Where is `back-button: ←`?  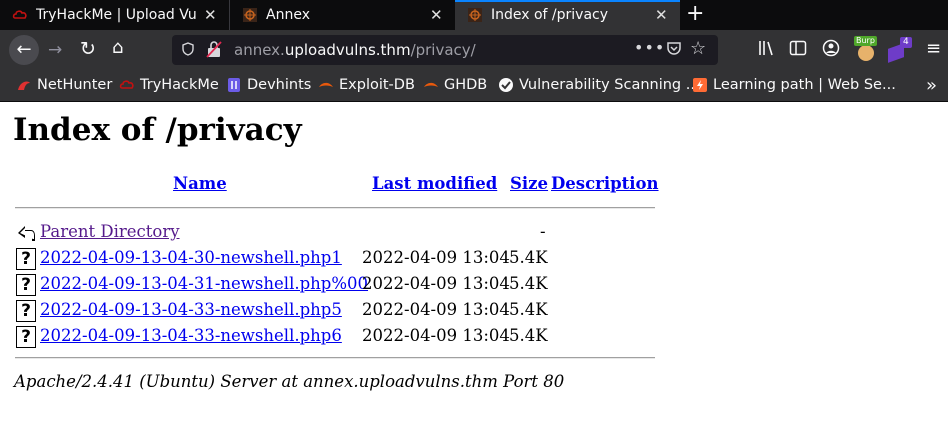
back-button: ← is located at coordinates (24, 50).